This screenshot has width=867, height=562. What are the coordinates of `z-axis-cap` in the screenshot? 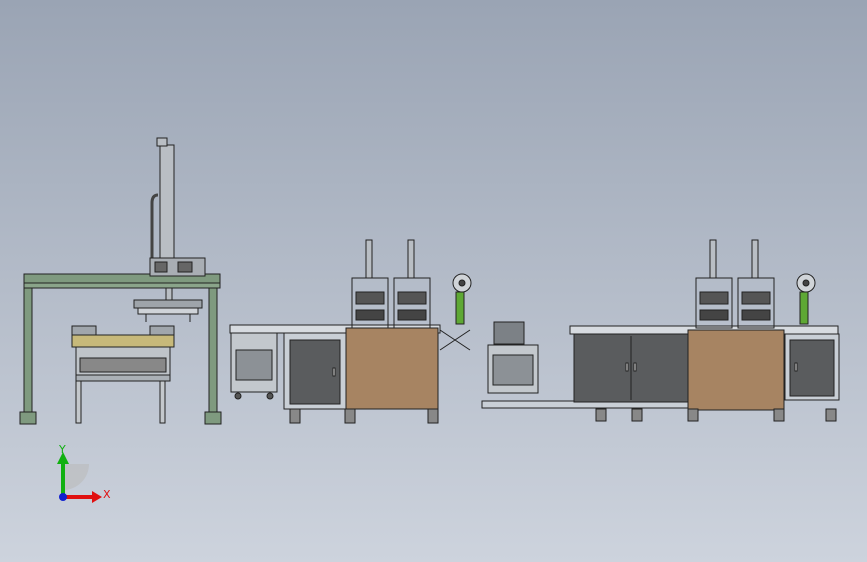 It's located at (162, 142).